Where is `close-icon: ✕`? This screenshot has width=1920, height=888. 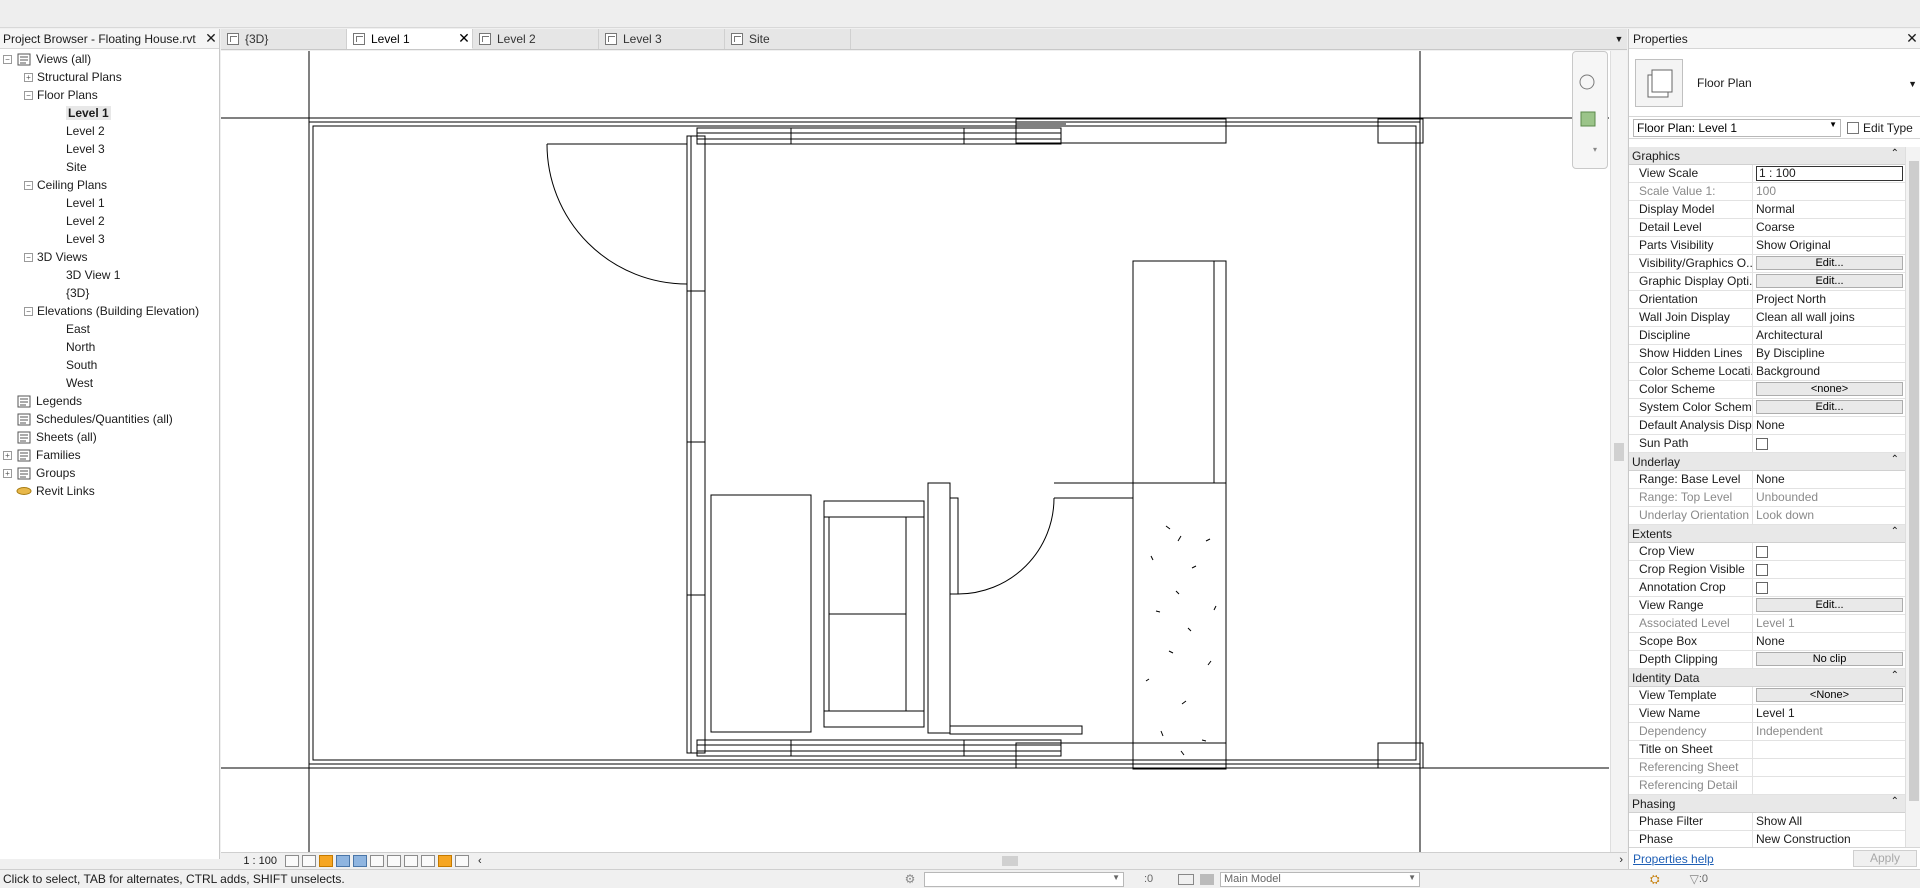
close-icon: ✕ is located at coordinates (1912, 38).